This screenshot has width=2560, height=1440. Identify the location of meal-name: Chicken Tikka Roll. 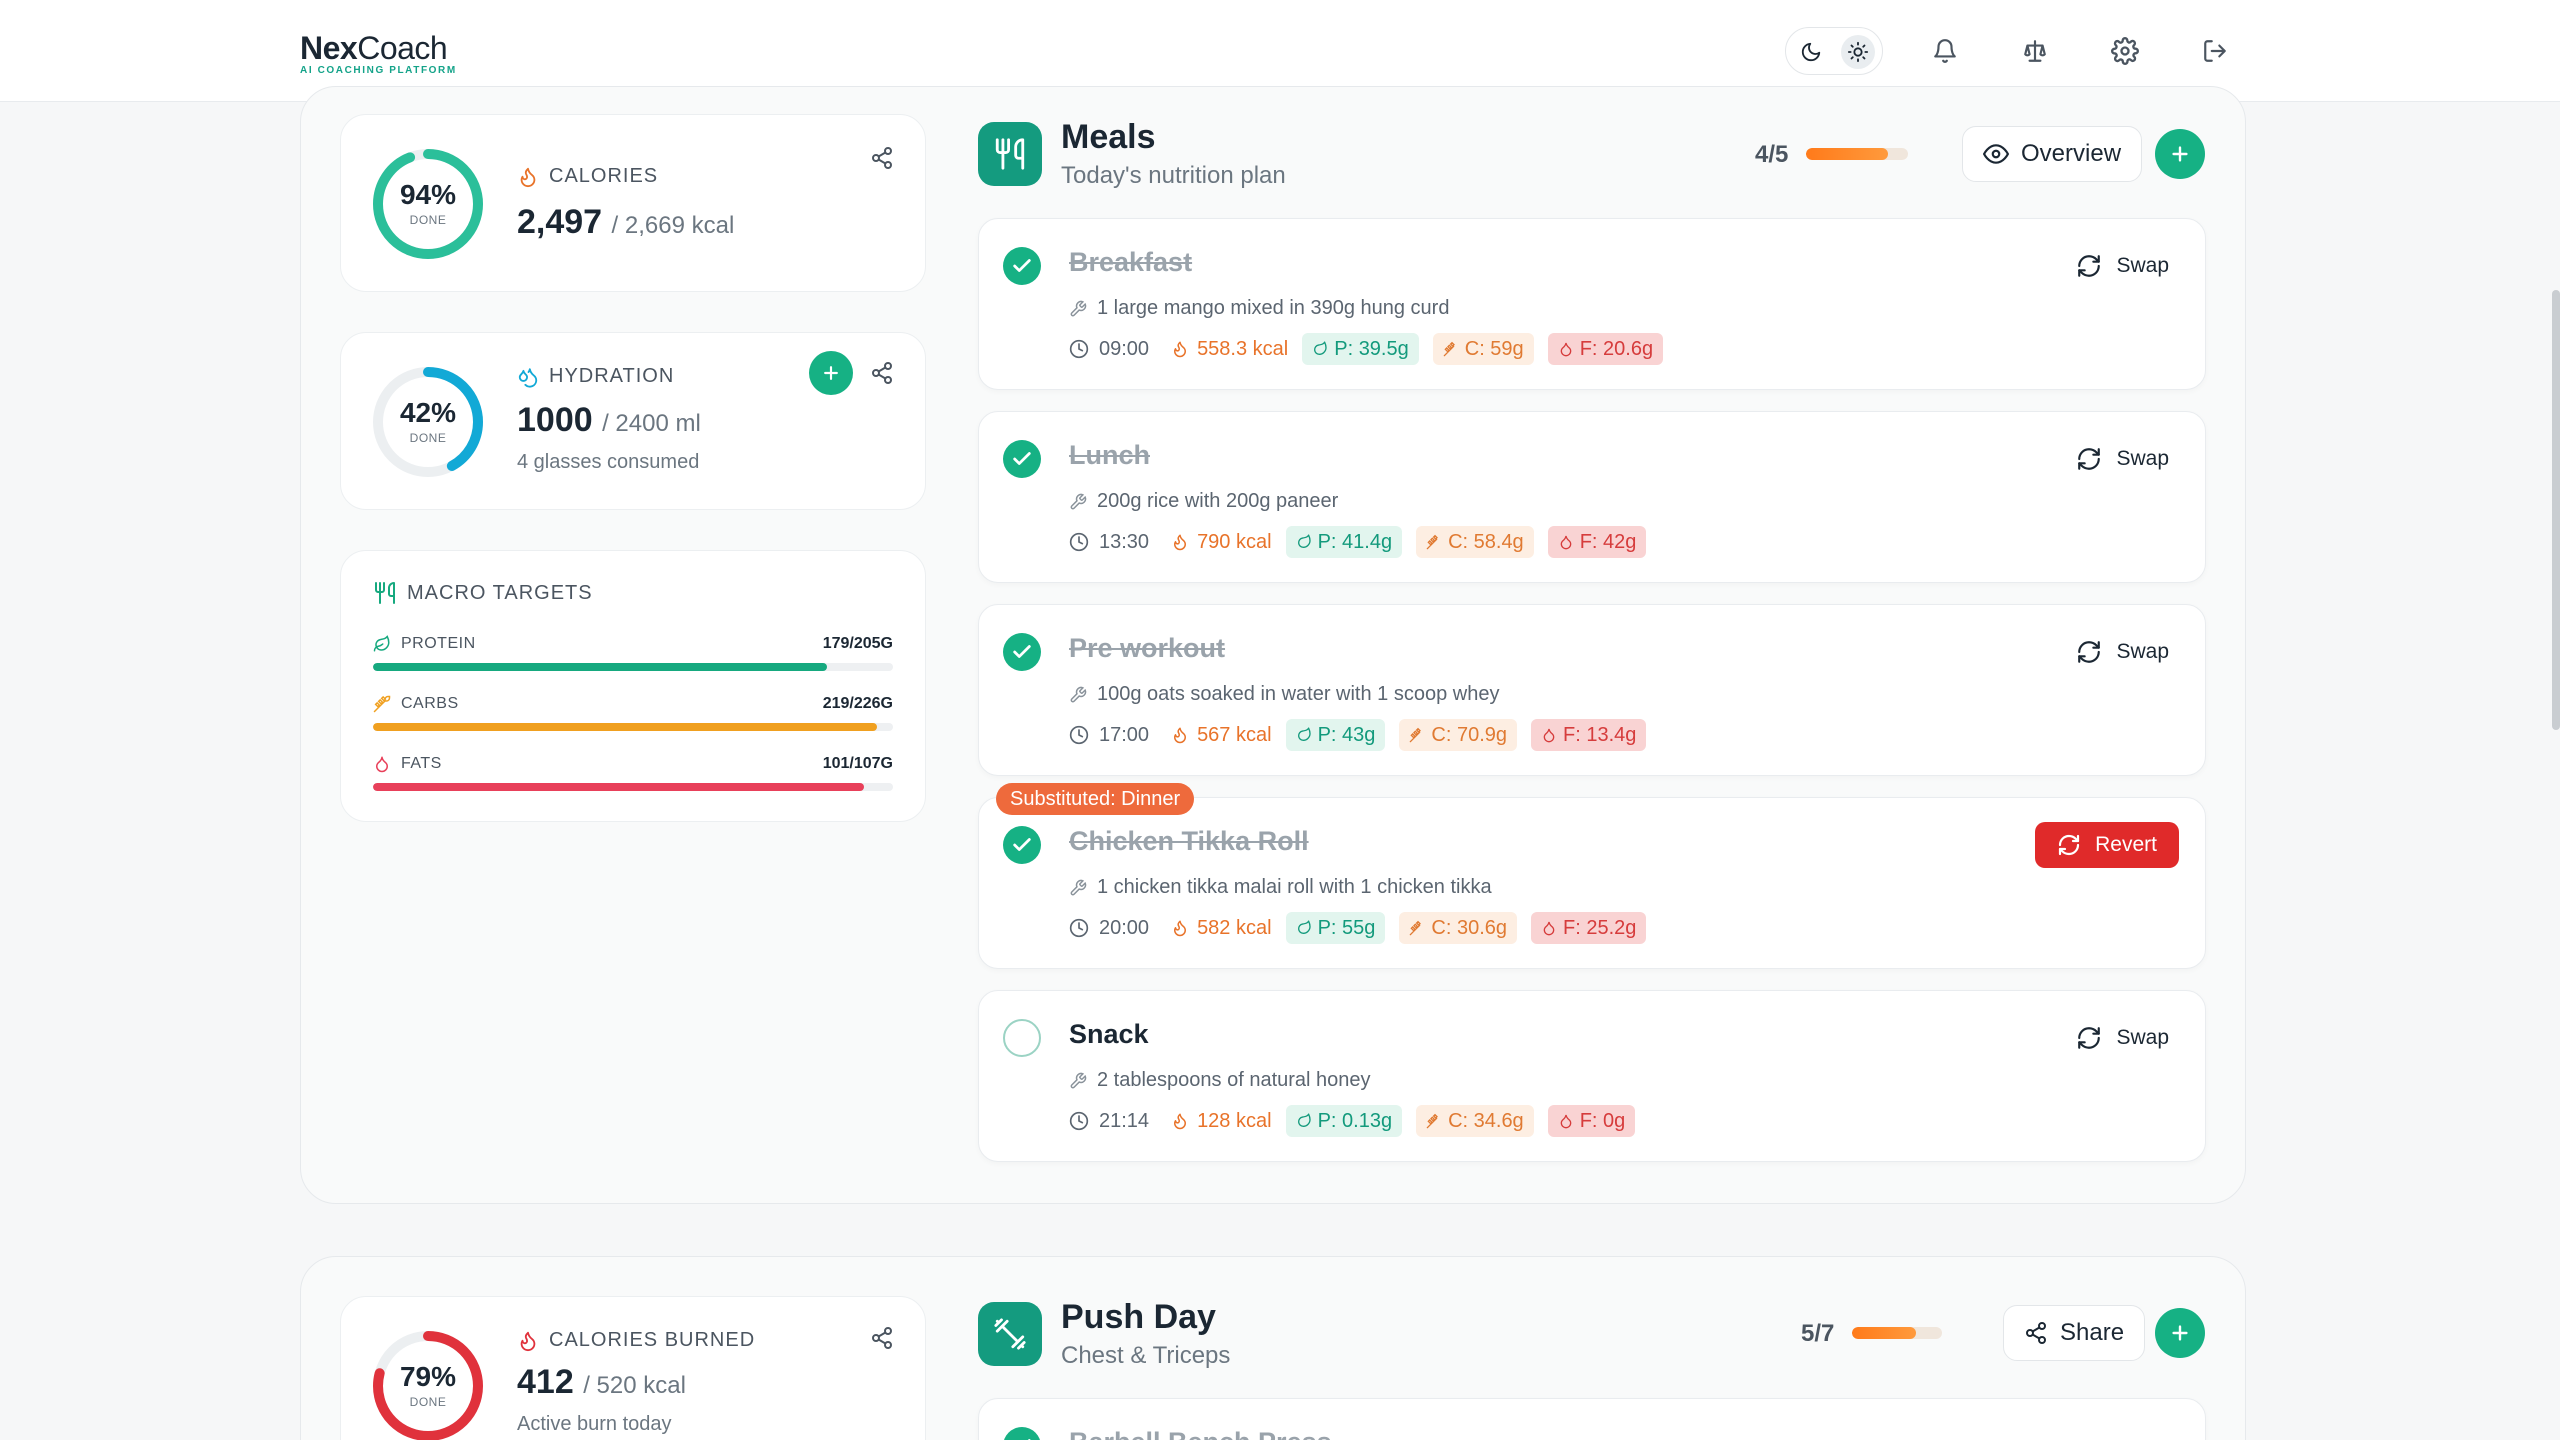
(1189, 841).